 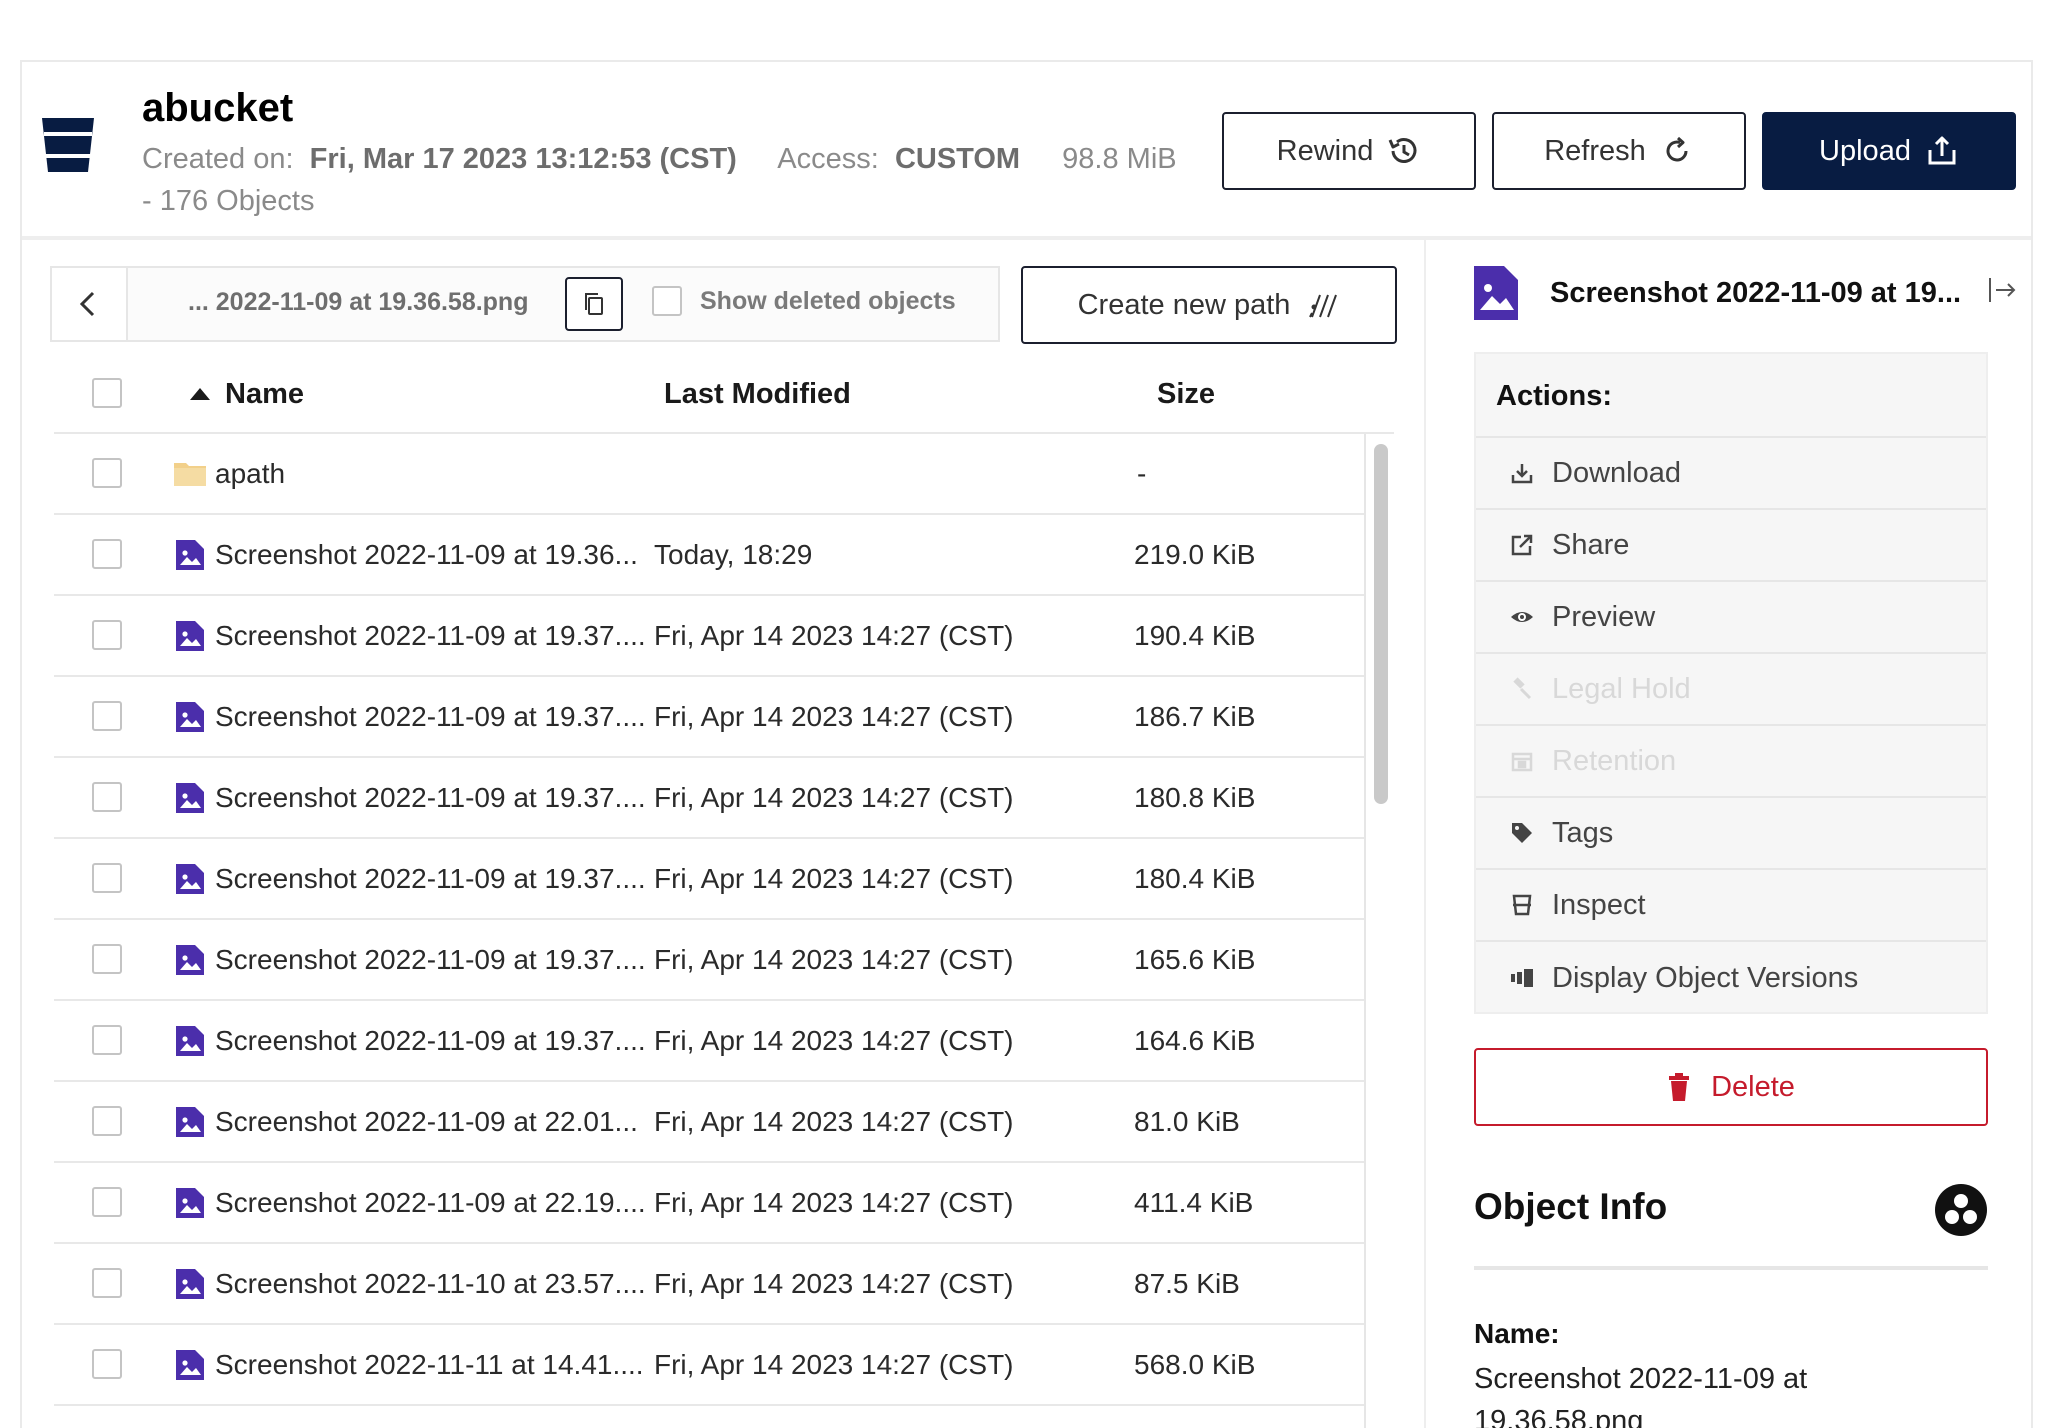 I want to click on trash-icon, so click(x=1679, y=1087).